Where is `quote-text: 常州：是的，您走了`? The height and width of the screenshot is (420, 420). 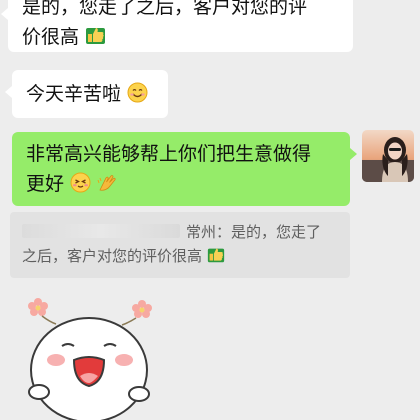 quote-text: 常州：是的，您走了 is located at coordinates (254, 232).